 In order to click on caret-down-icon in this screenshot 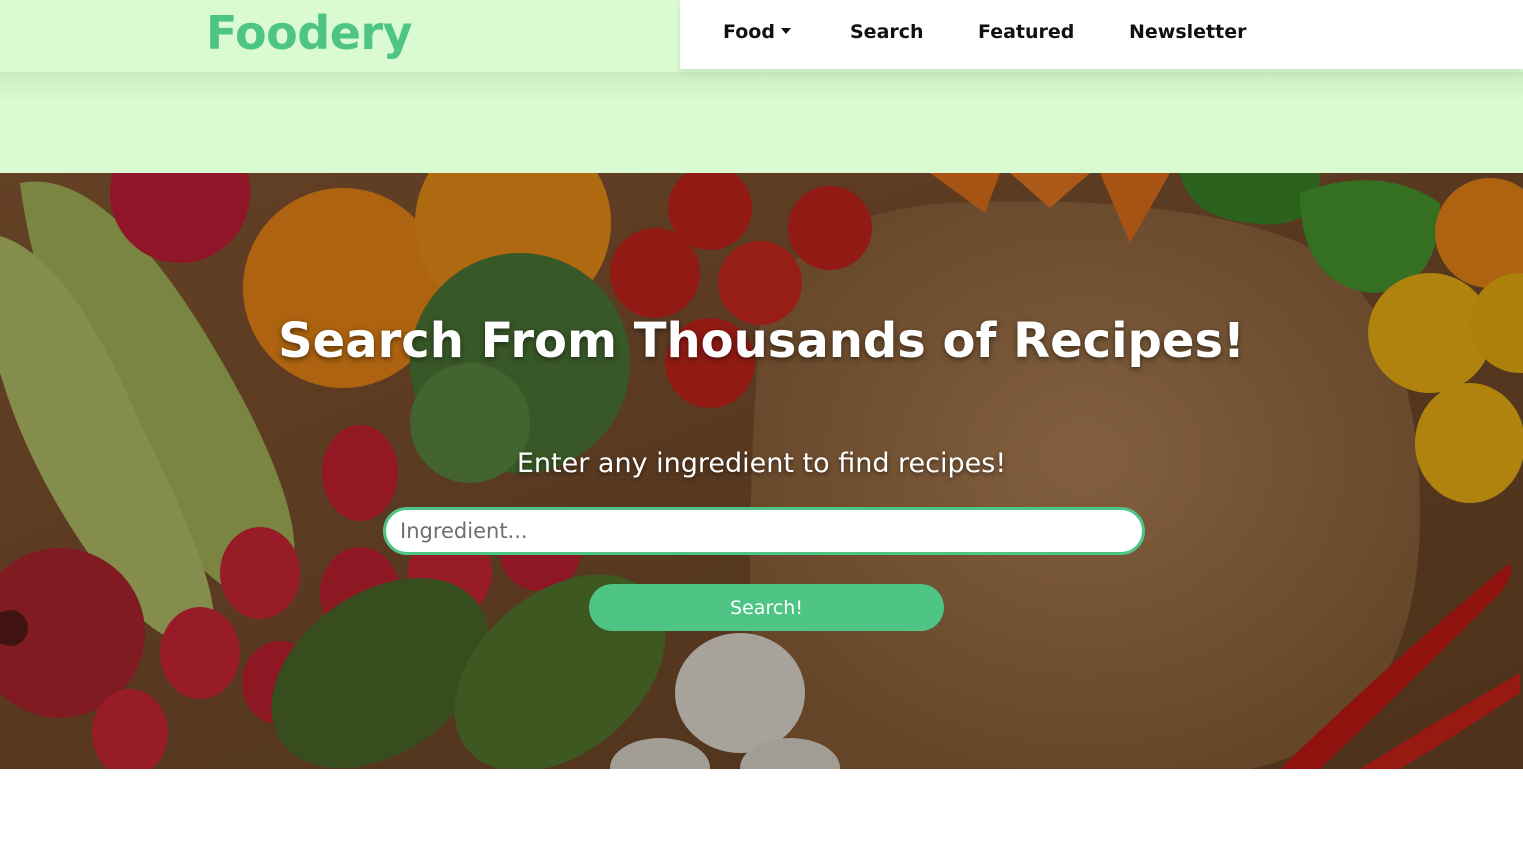, I will do `click(785, 31)`.